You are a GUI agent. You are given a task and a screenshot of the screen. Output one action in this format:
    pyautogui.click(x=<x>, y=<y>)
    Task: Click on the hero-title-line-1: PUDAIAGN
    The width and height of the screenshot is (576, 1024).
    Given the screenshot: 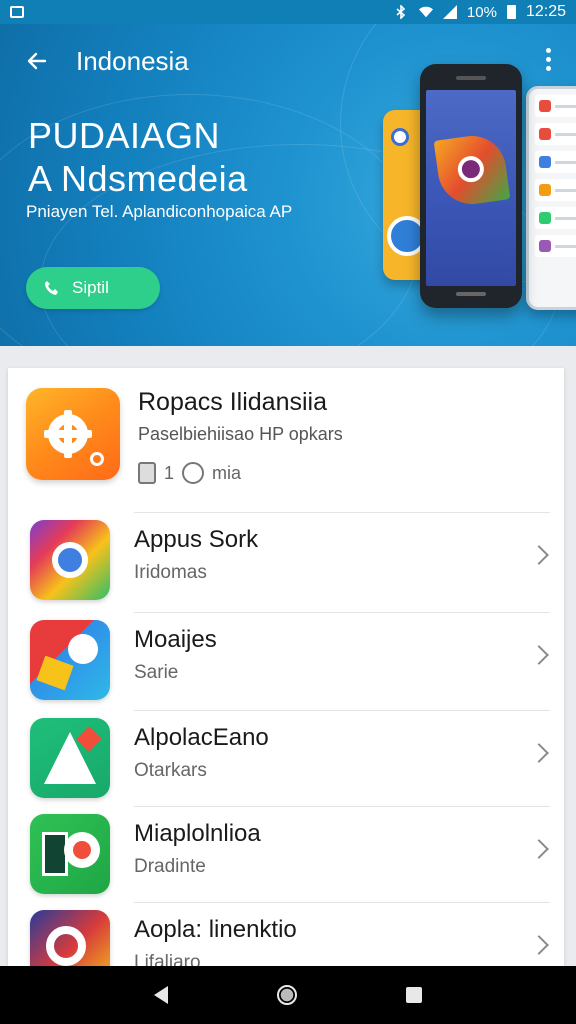 What is the action you would take?
    pyautogui.click(x=124, y=135)
    